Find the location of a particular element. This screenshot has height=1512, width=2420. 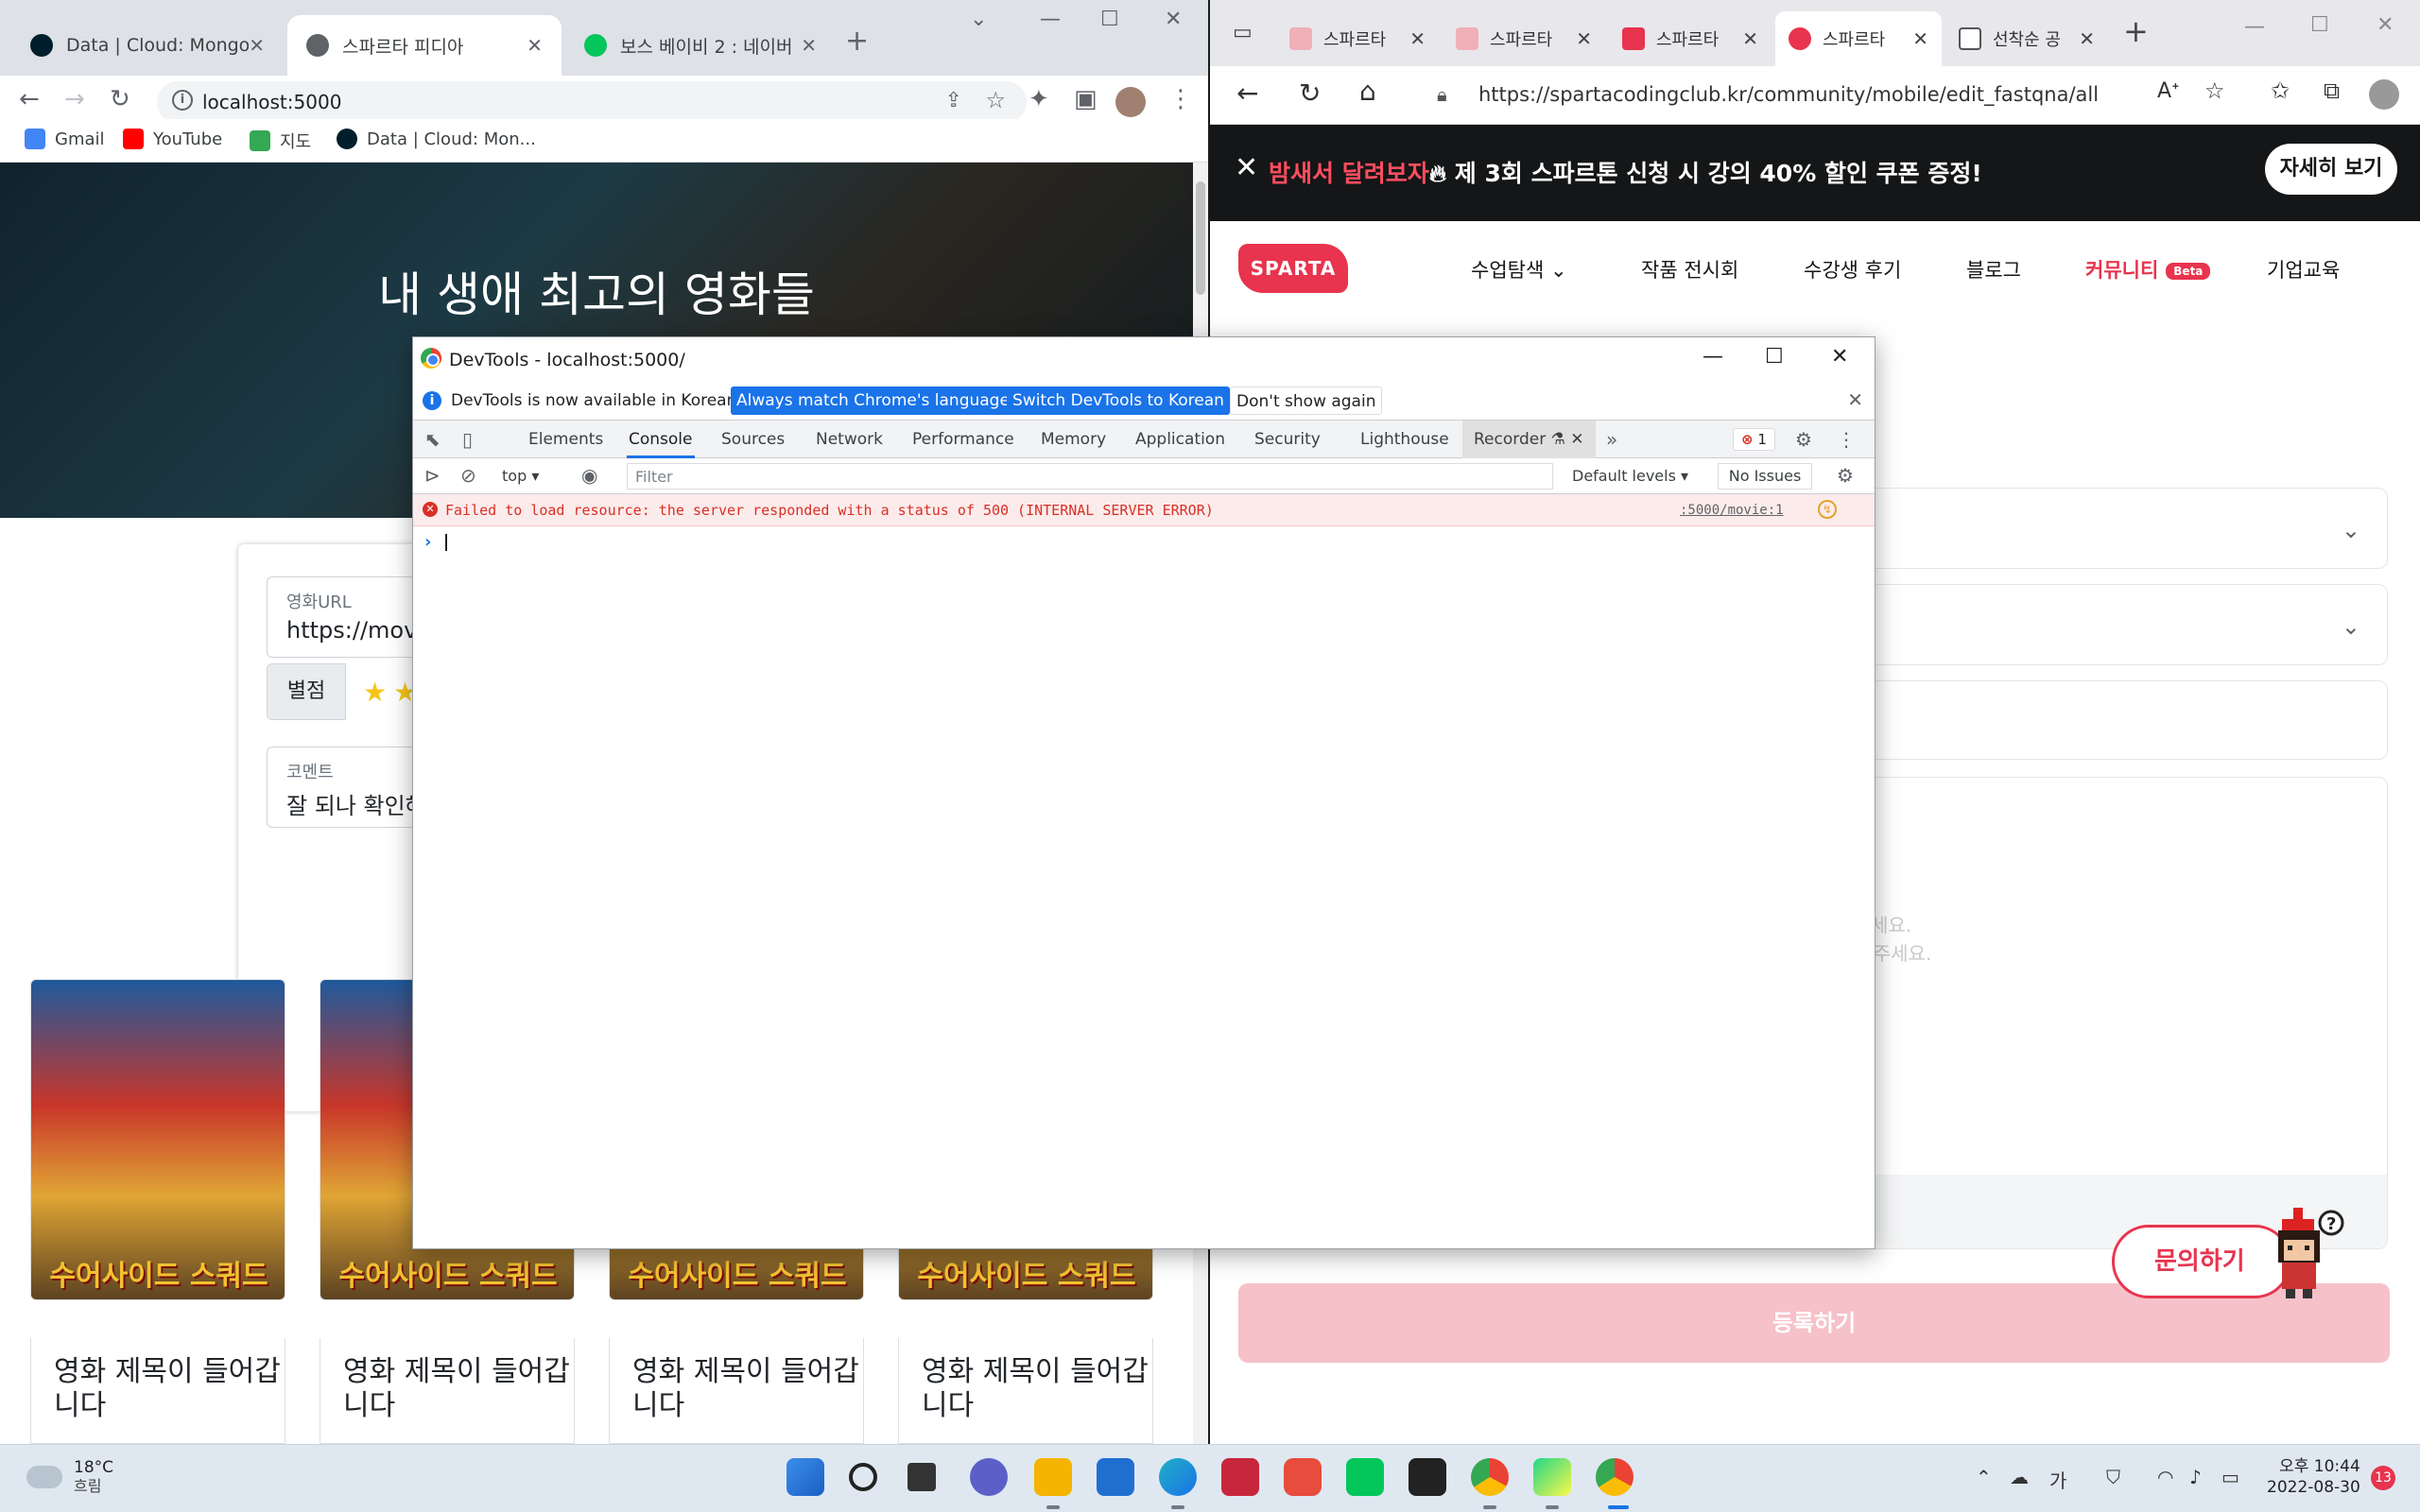

context-select: top ▾ is located at coordinates (520, 476).